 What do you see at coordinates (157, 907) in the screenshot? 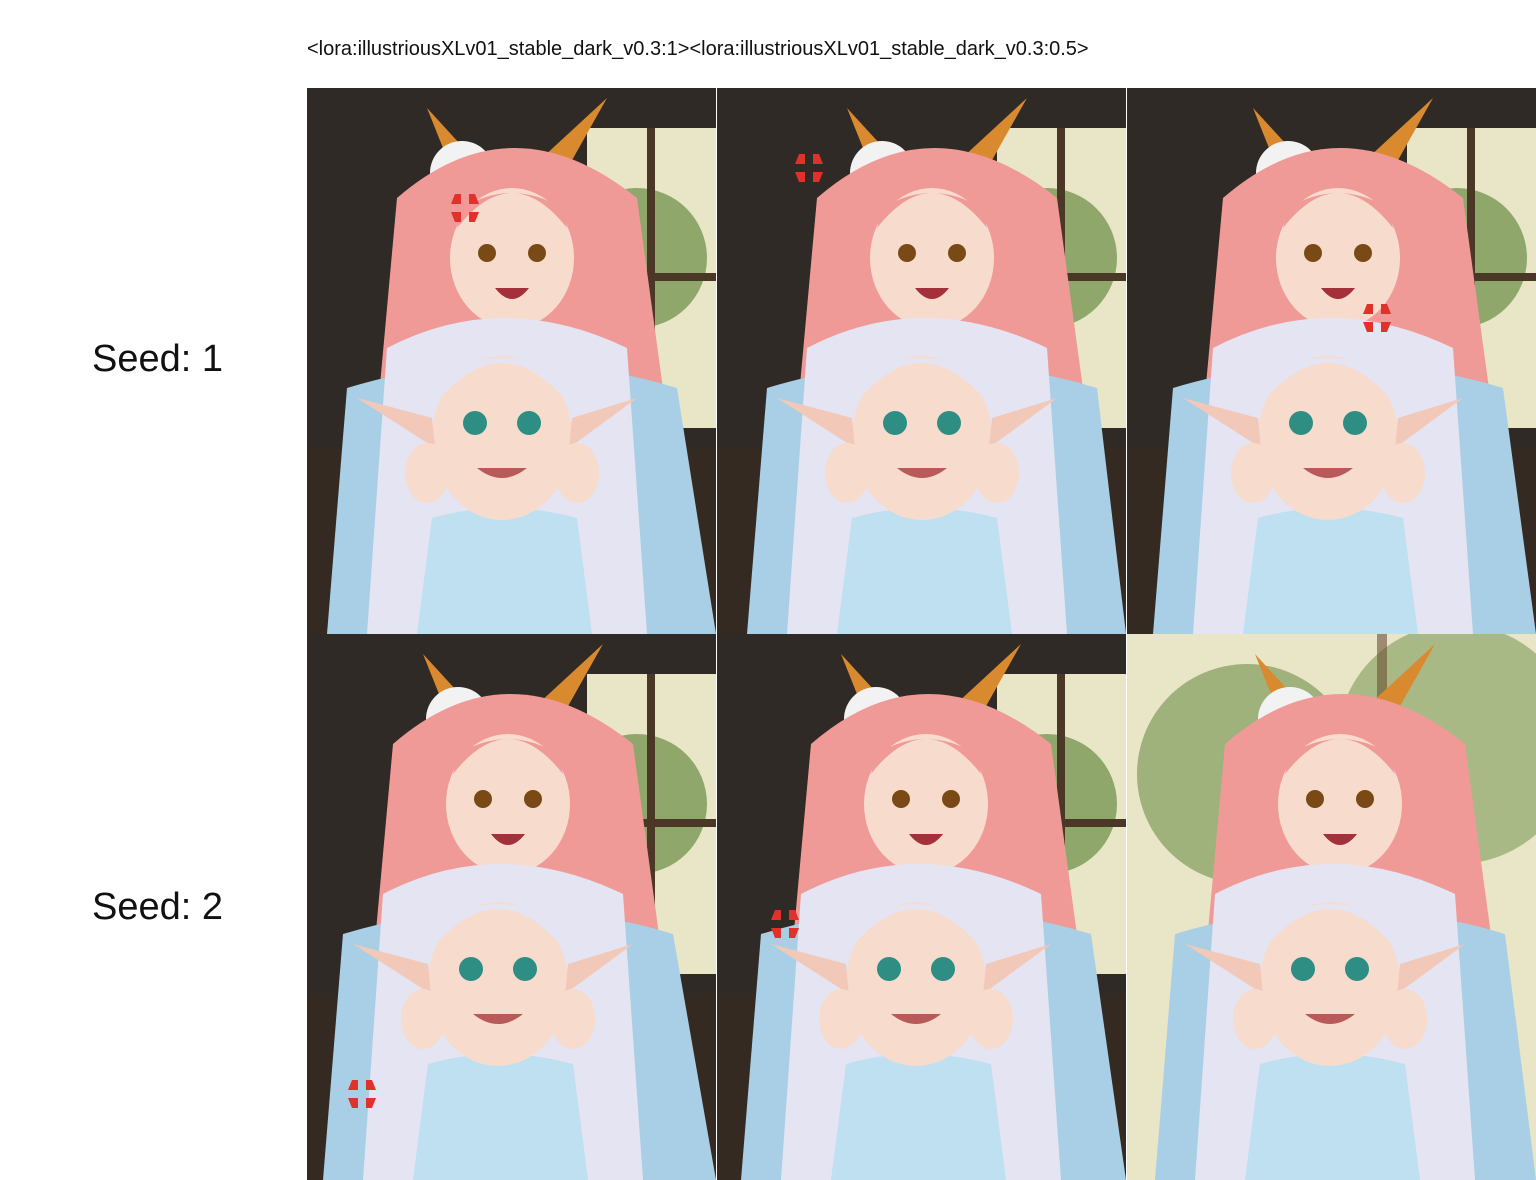
I see `row-label-seed-2: Seed: 2` at bounding box center [157, 907].